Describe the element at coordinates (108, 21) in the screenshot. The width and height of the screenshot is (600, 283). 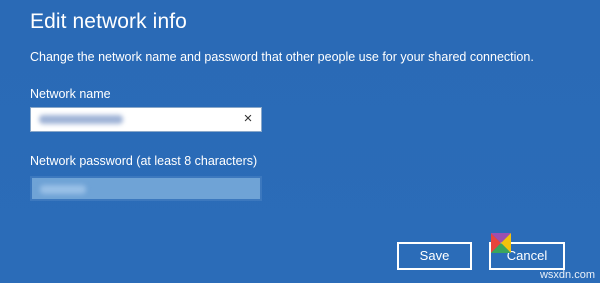
I see `dialog-title: Edit network info` at that location.